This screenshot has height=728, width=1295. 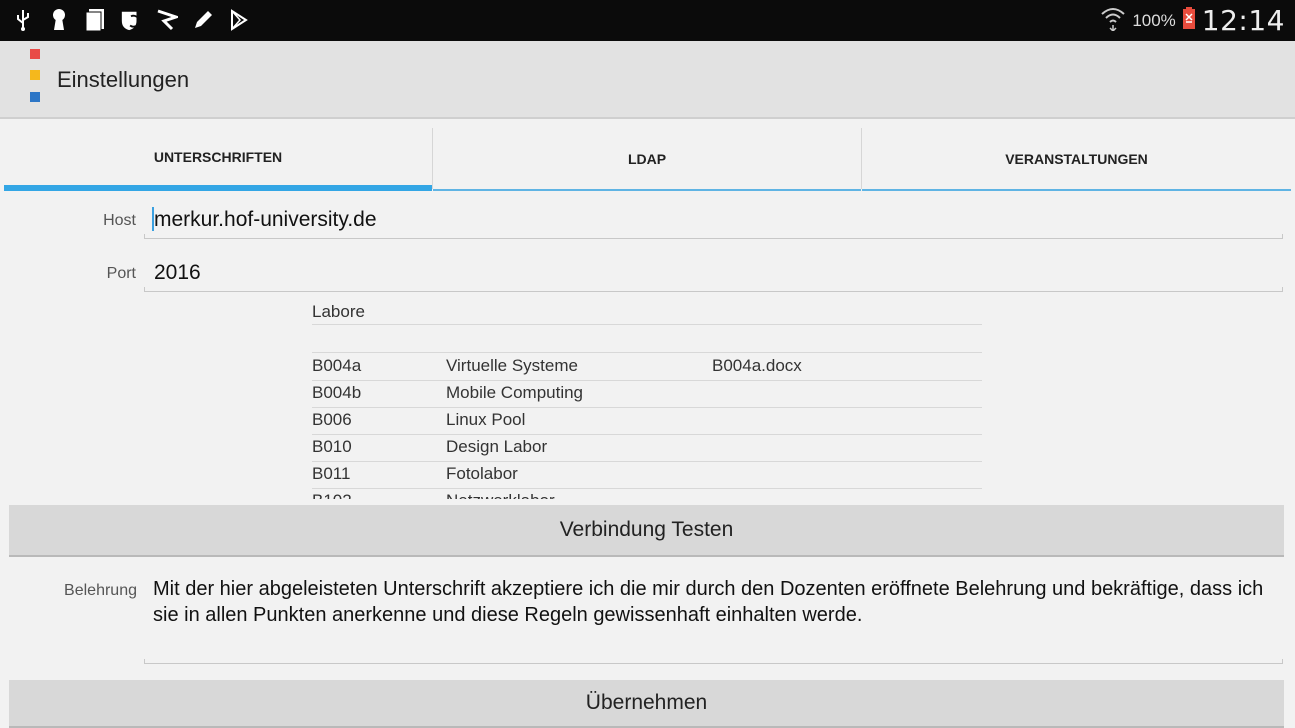 What do you see at coordinates (332, 495) in the screenshot?
I see `room-cell: B102` at bounding box center [332, 495].